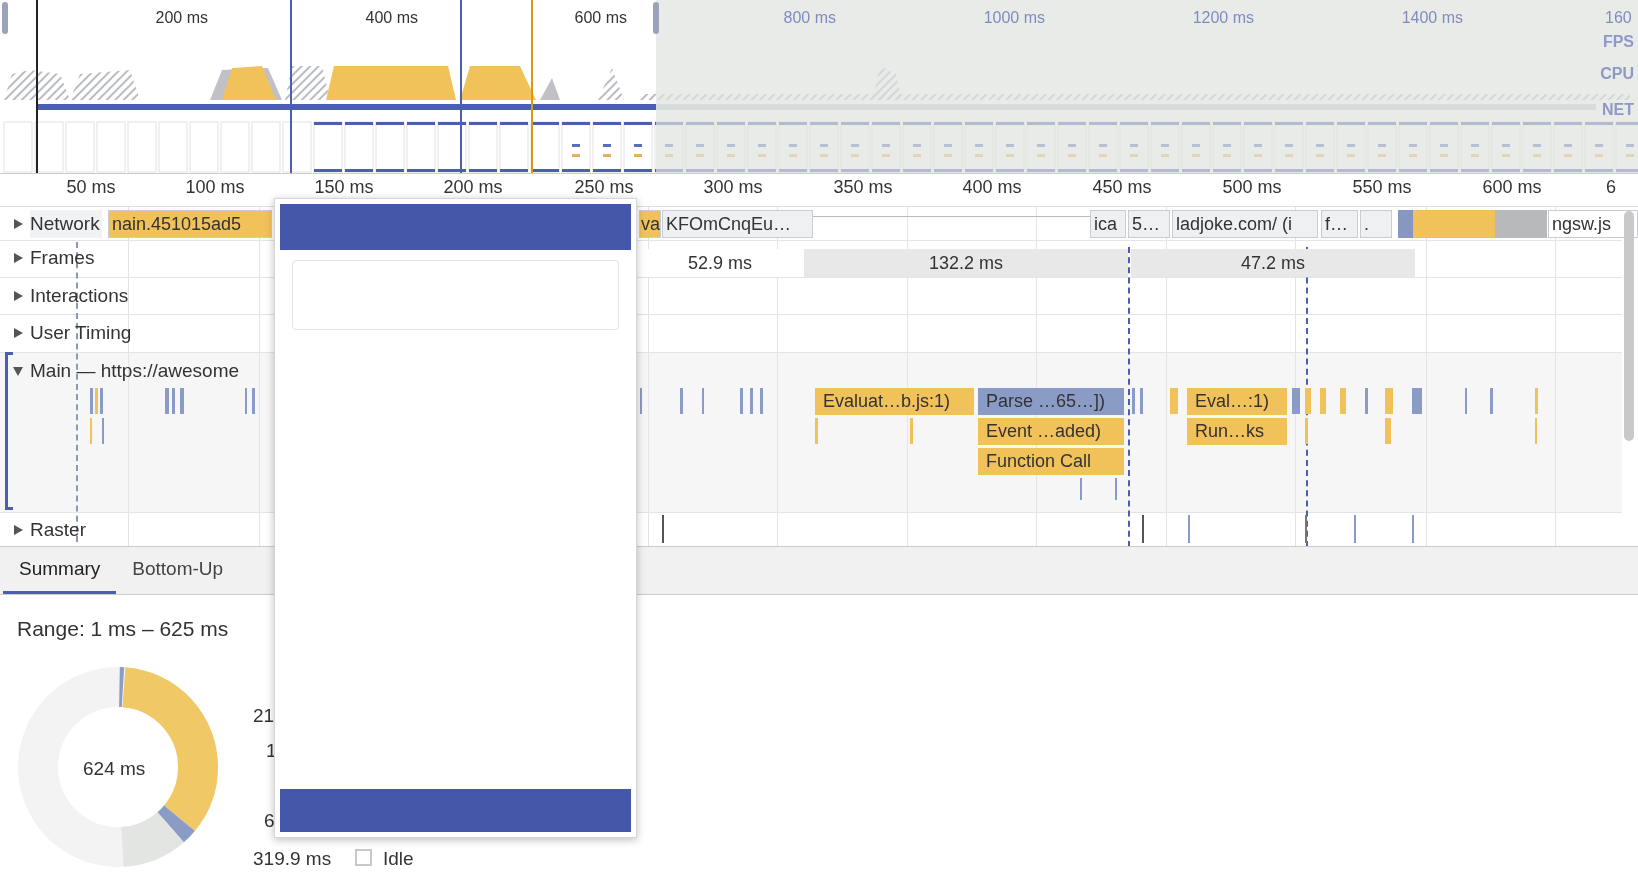 Image resolution: width=1638 pixels, height=889 pixels. What do you see at coordinates (66, 224) in the screenshot?
I see `track-label: Network` at bounding box center [66, 224].